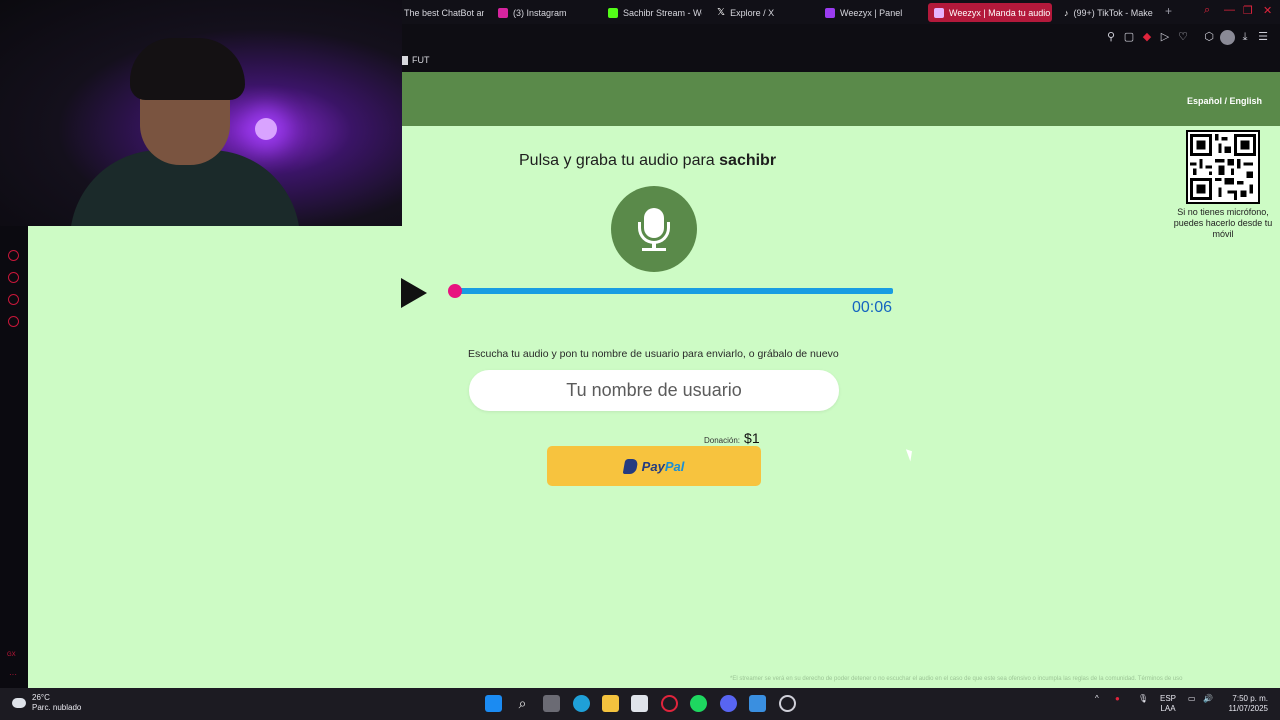 This screenshot has width=1280, height=720. Describe the element at coordinates (1245, 37) in the screenshot. I see `download-icon: ⤓` at that location.